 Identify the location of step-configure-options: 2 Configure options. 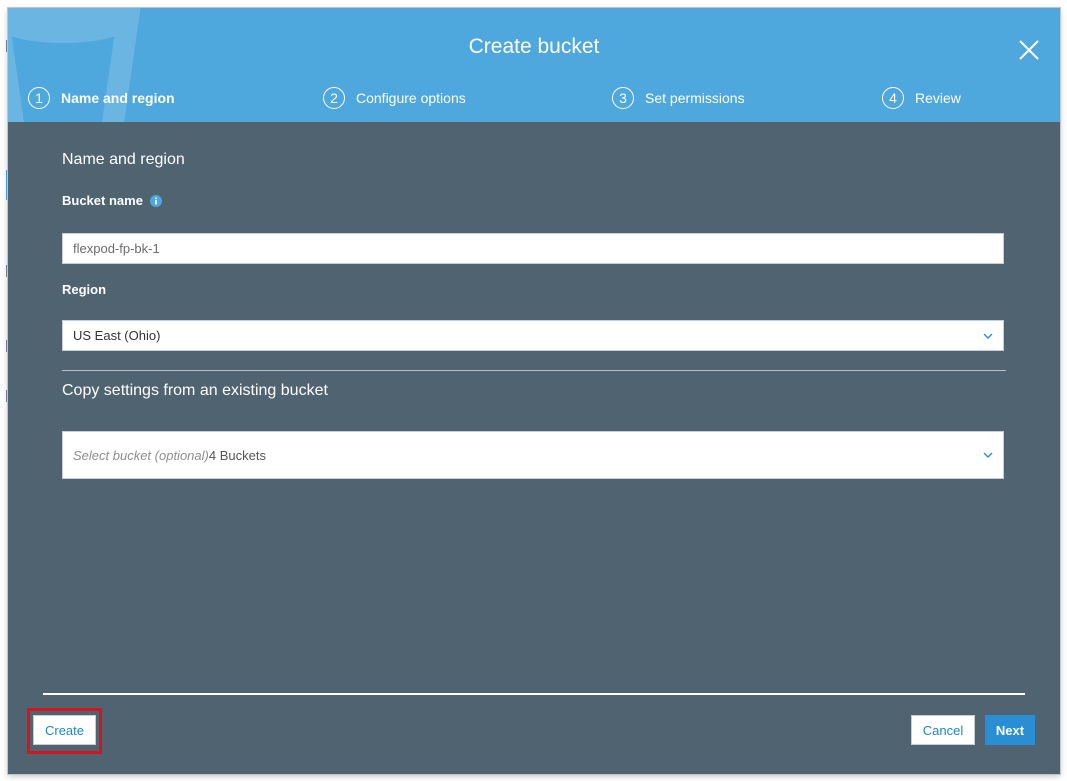
(394, 98).